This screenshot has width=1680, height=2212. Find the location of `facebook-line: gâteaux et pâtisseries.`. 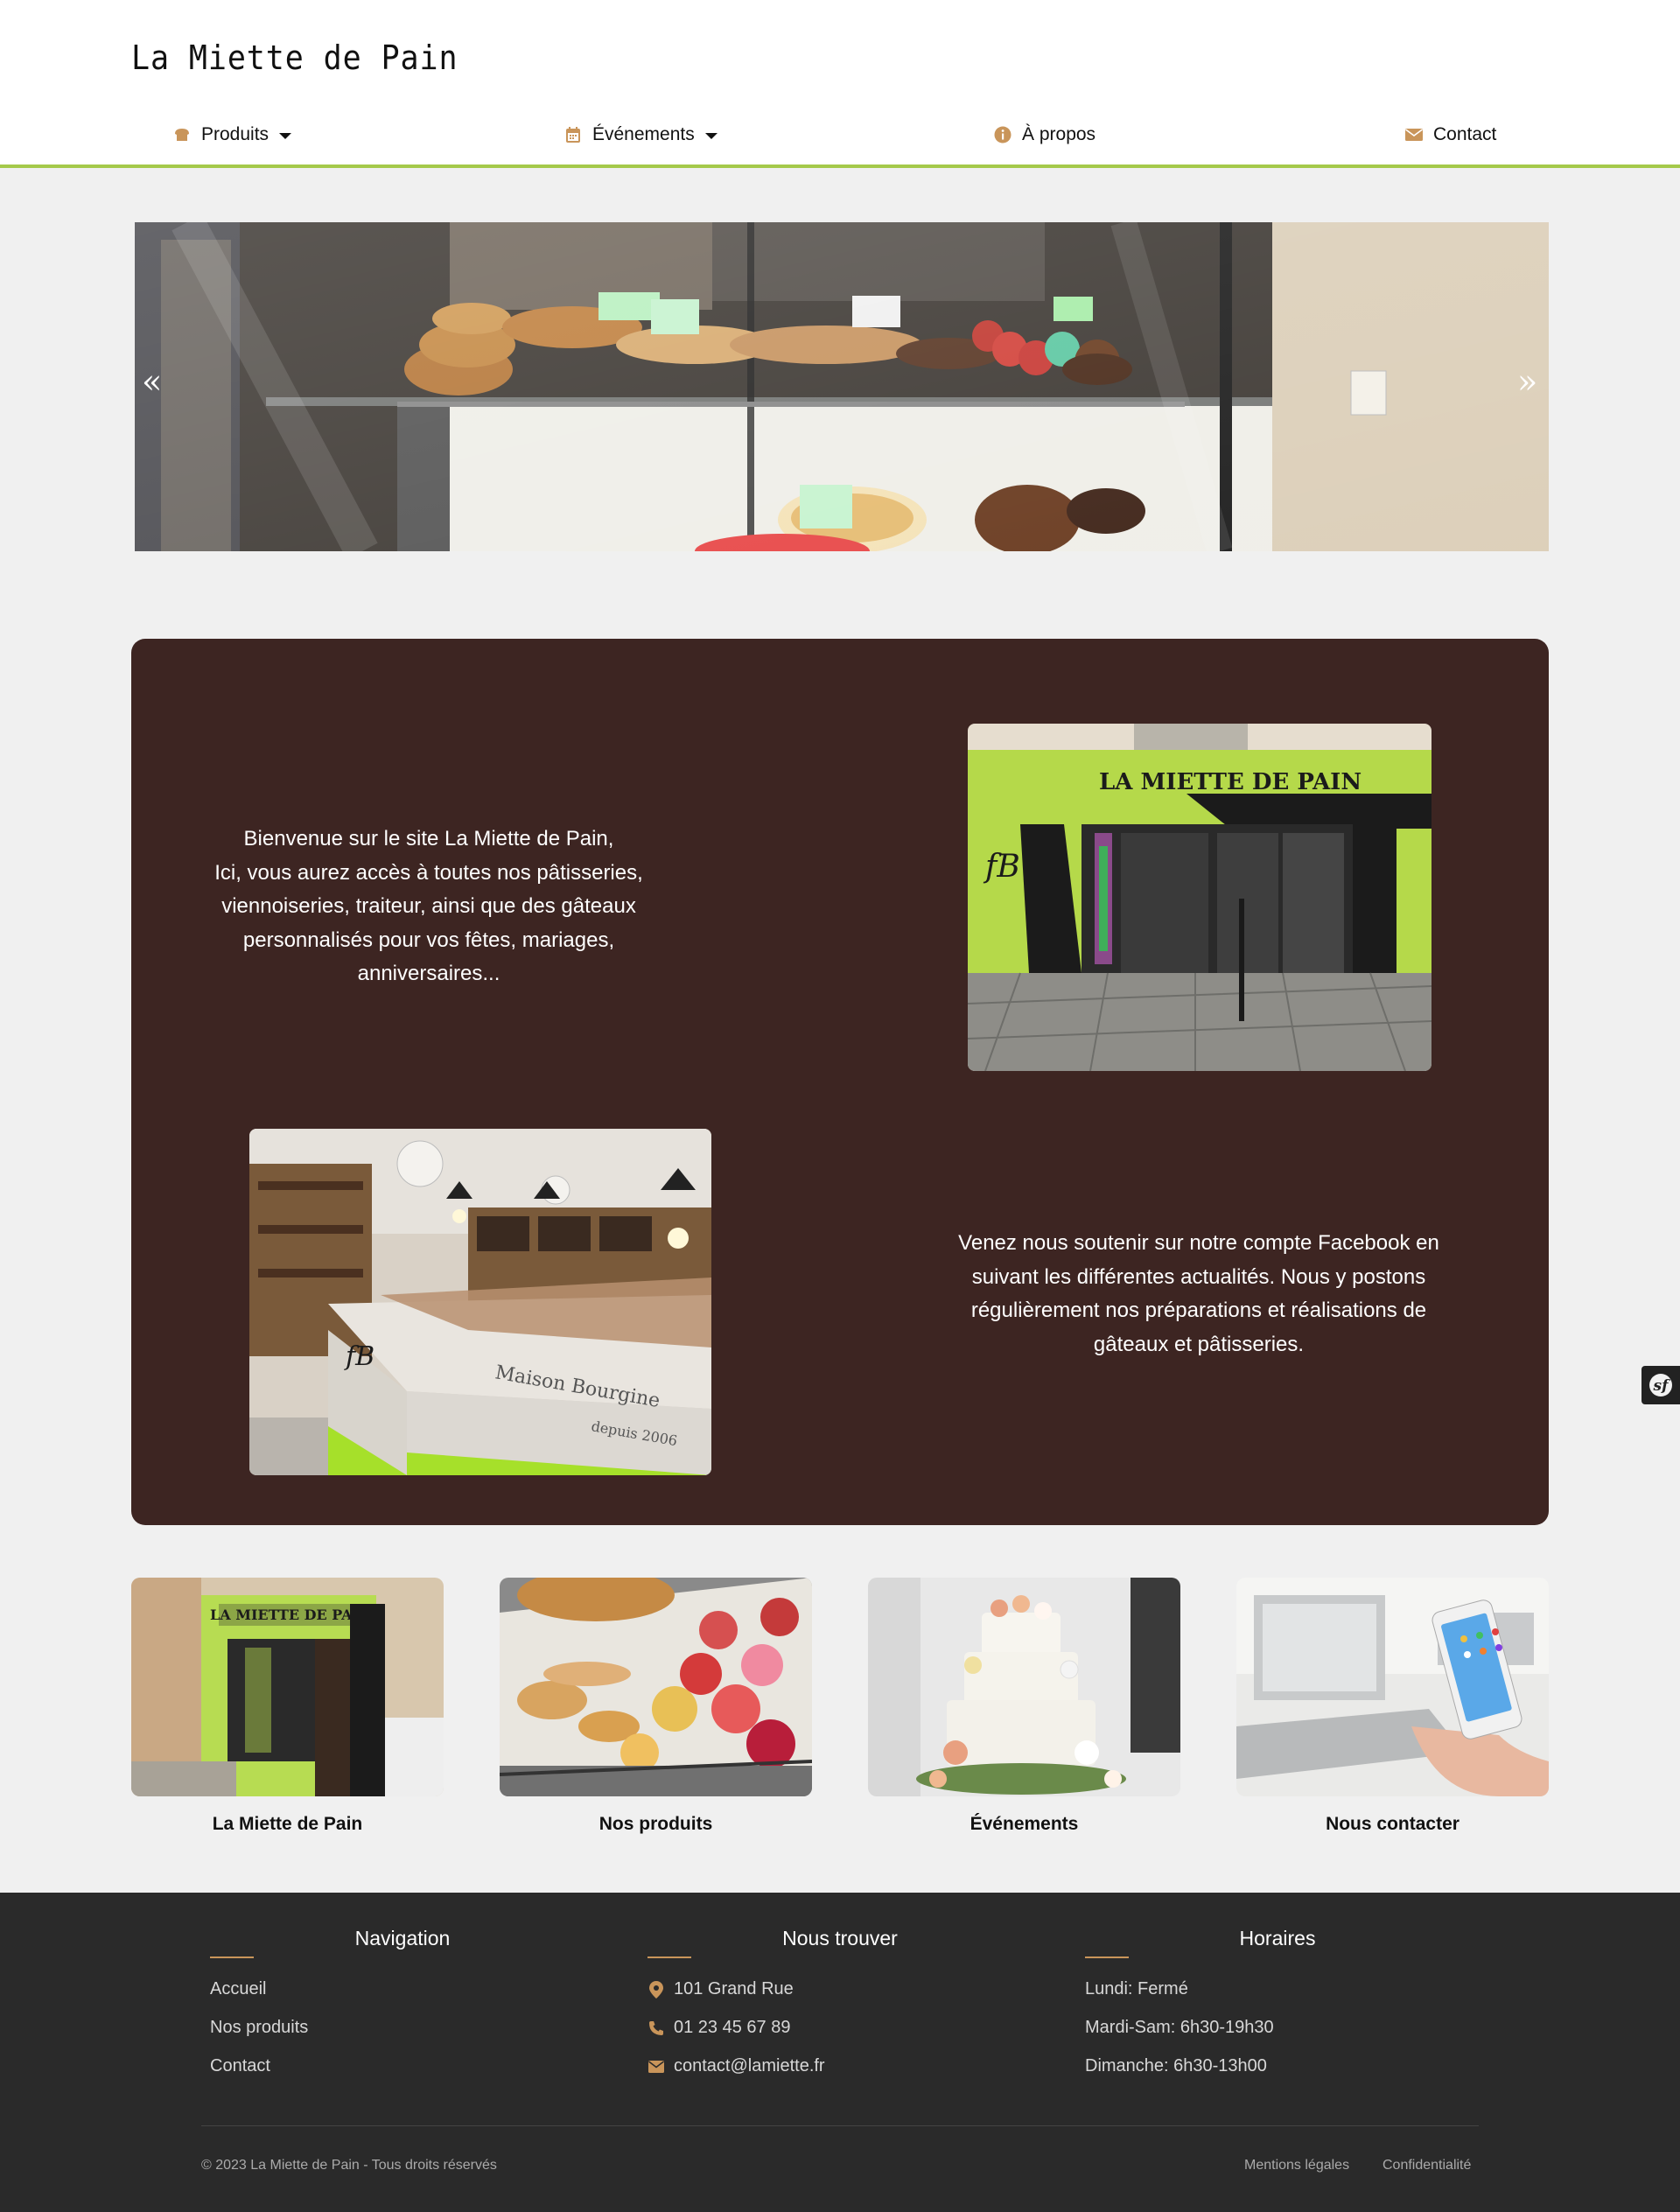

facebook-line: gâteaux et pâtisseries. is located at coordinates (1199, 1344).